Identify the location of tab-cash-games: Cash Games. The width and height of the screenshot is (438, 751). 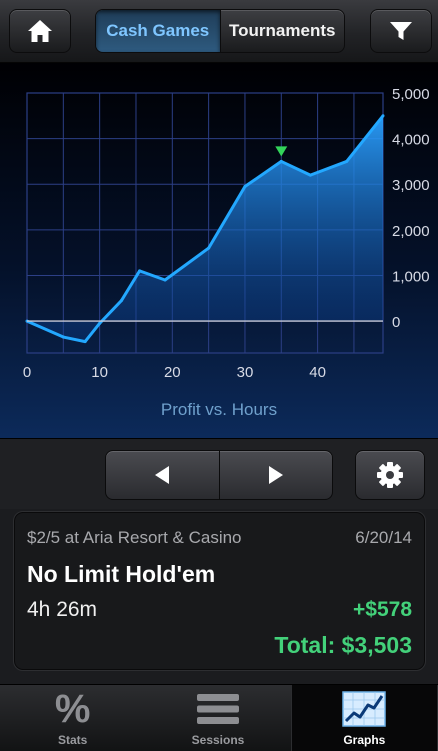
(158, 31).